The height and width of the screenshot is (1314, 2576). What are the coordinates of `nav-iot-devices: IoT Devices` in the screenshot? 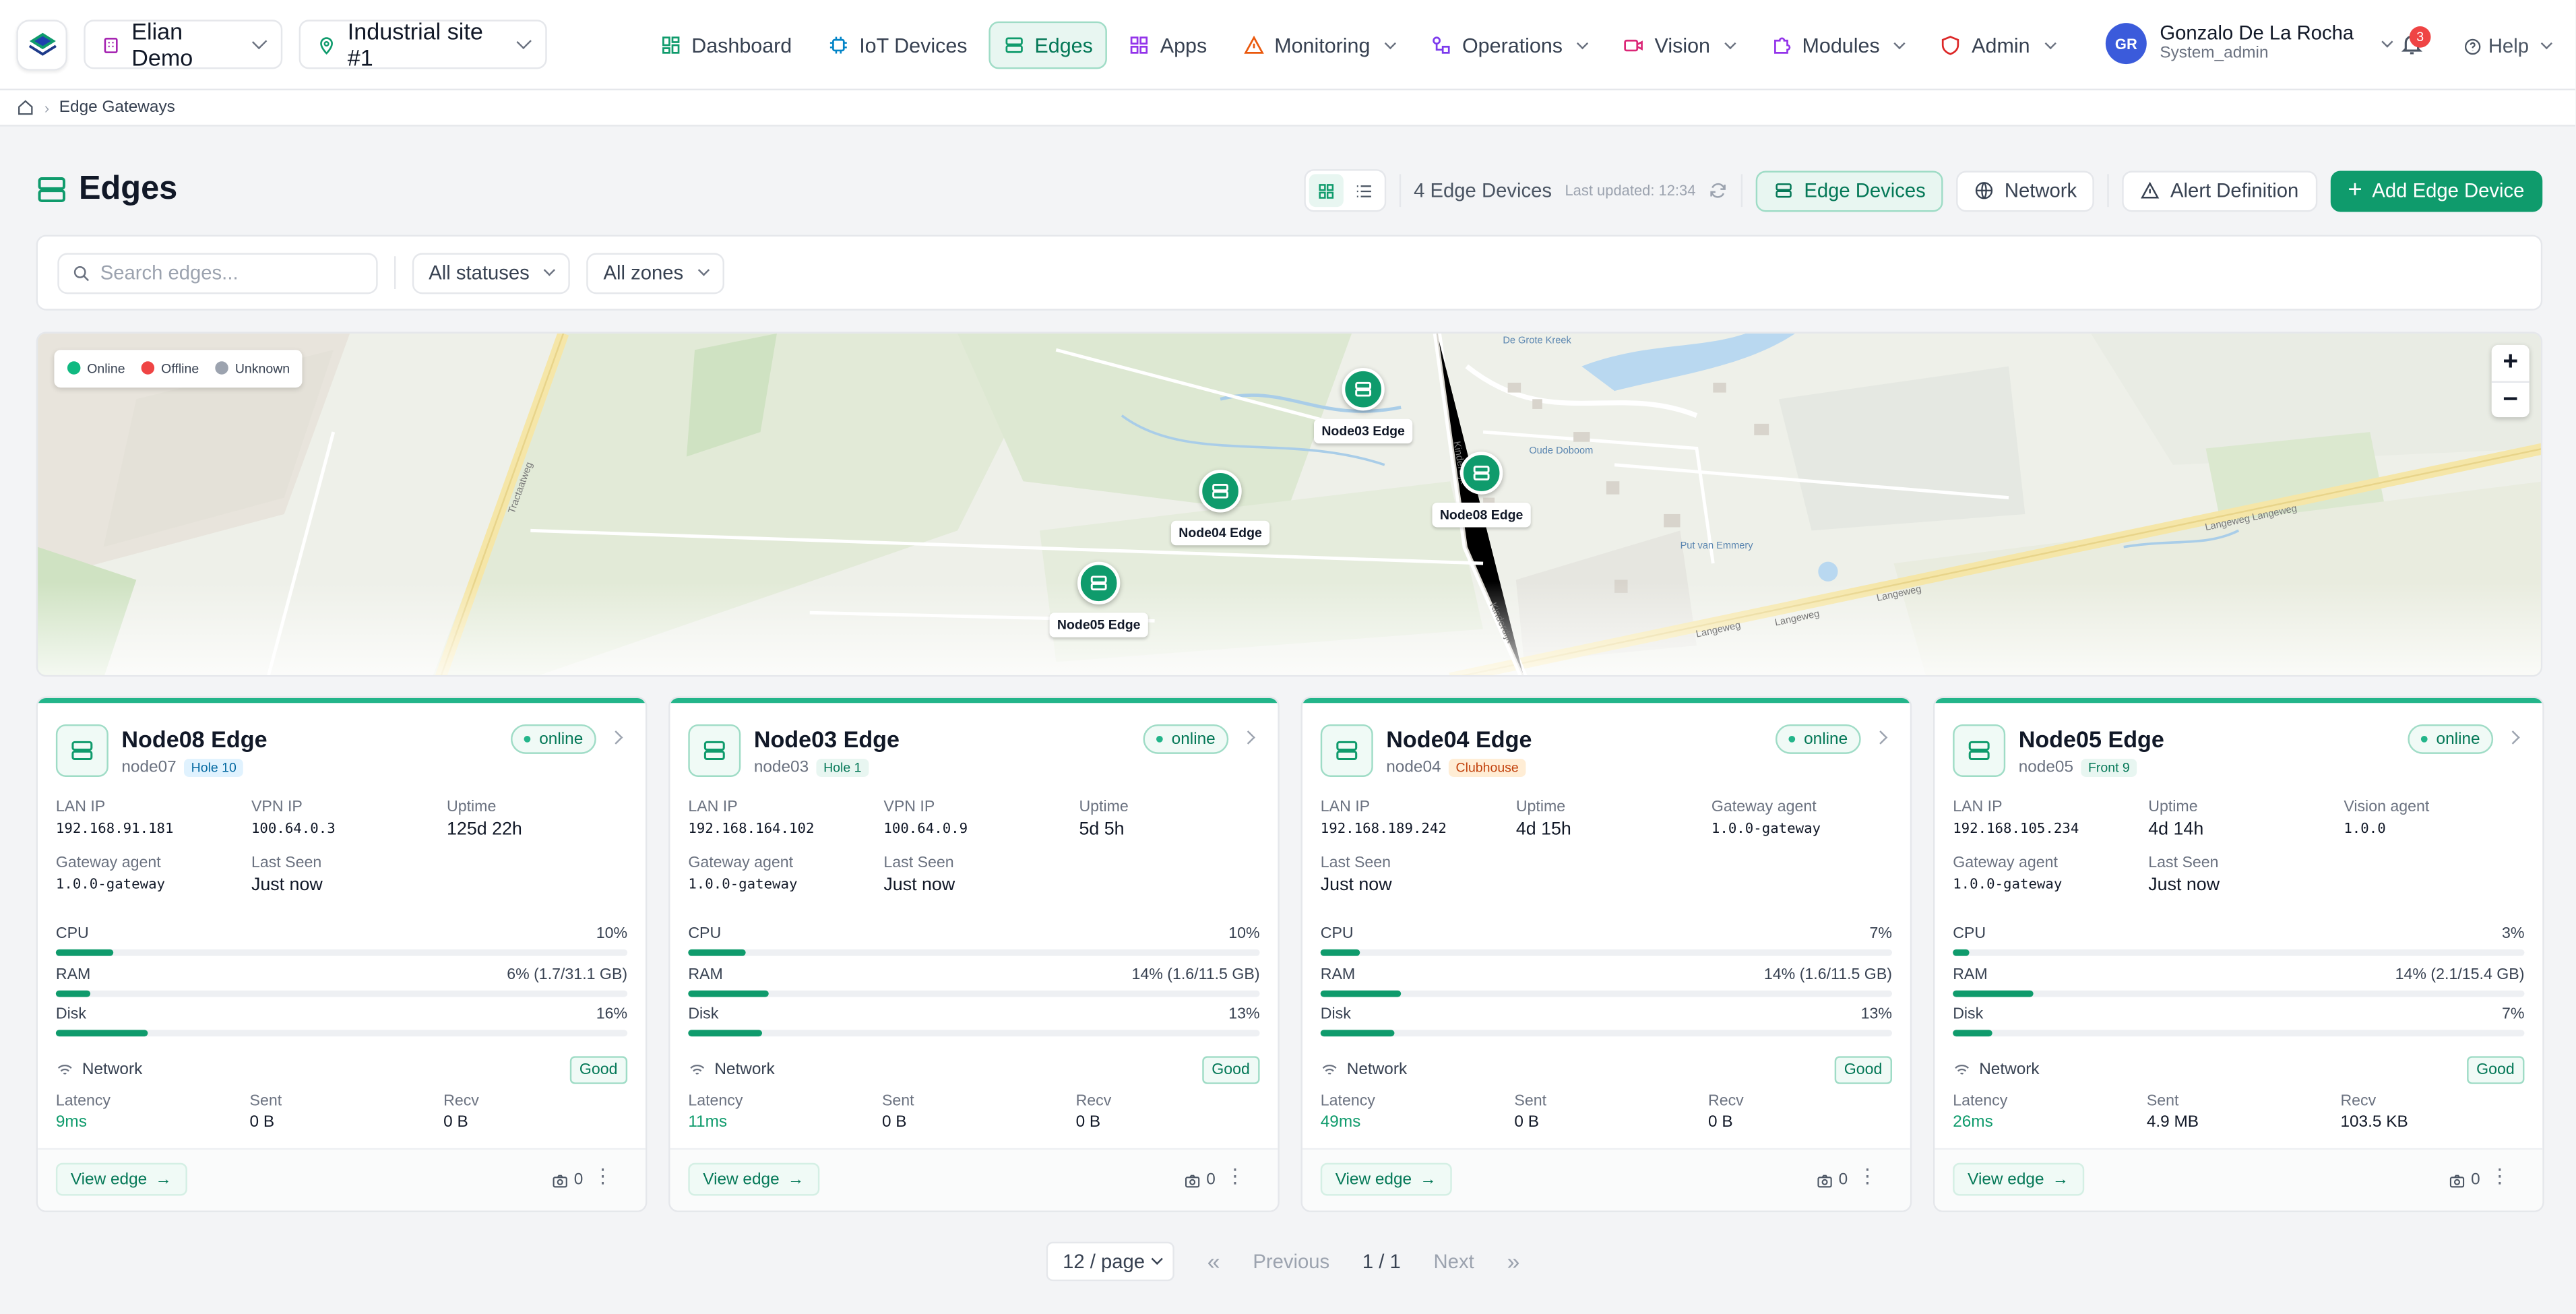 It's located at (897, 46).